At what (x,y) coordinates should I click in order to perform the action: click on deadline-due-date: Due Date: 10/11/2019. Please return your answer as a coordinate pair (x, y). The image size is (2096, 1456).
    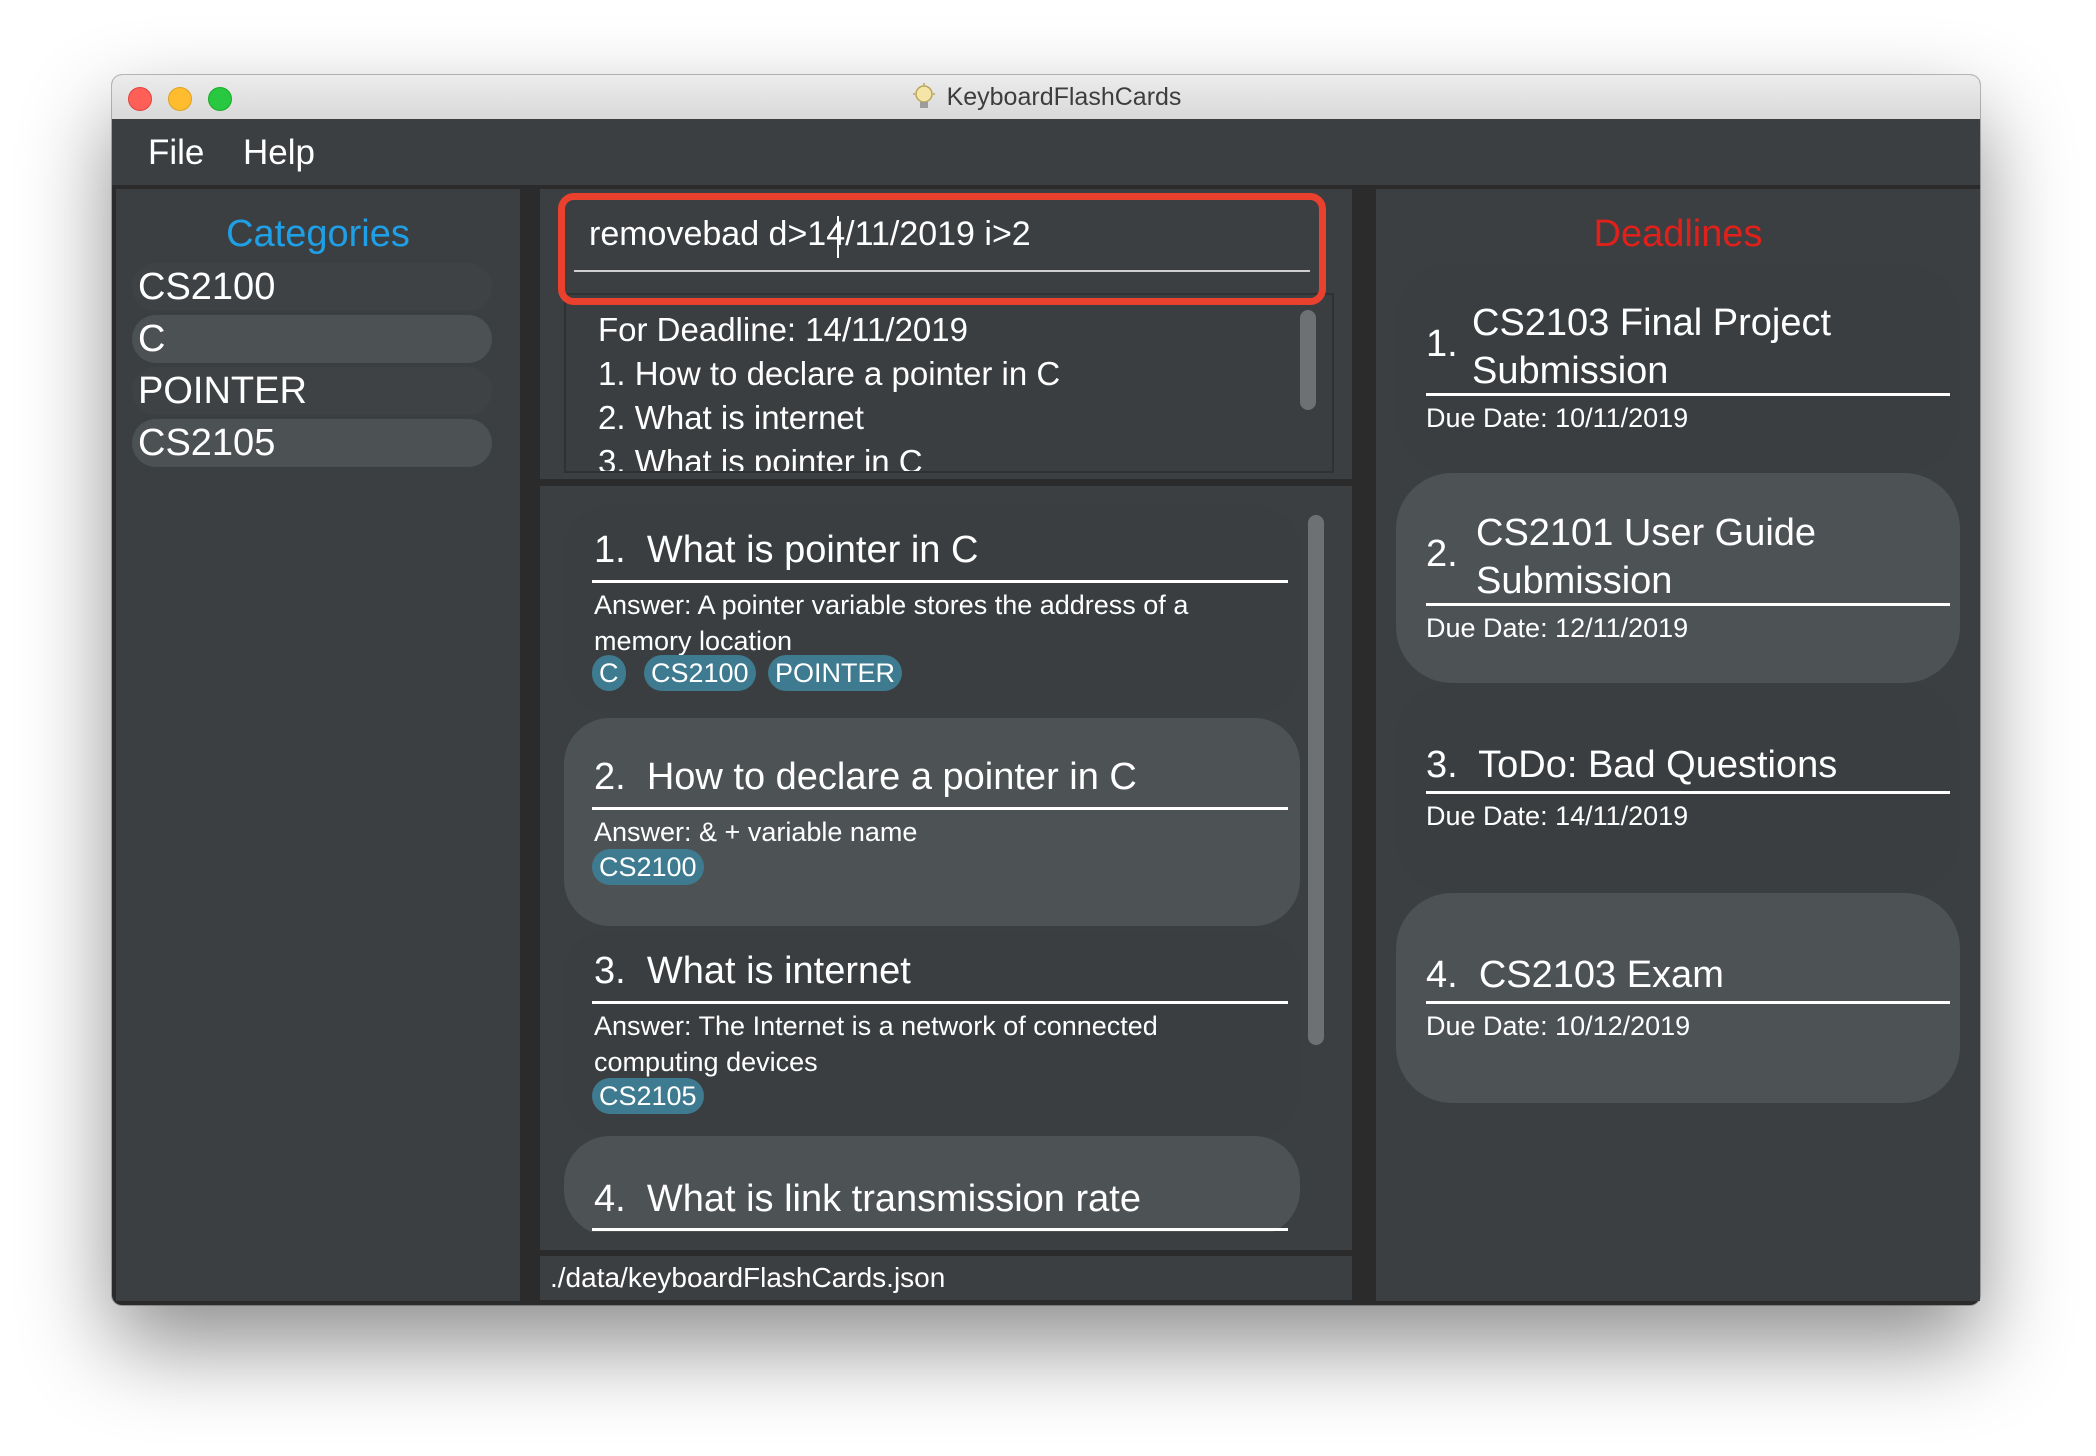
    Looking at the image, I should click on (1557, 418).